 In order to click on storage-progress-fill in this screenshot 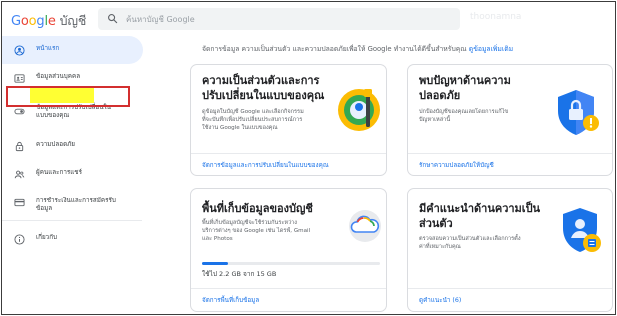, I will do `click(215, 263)`.